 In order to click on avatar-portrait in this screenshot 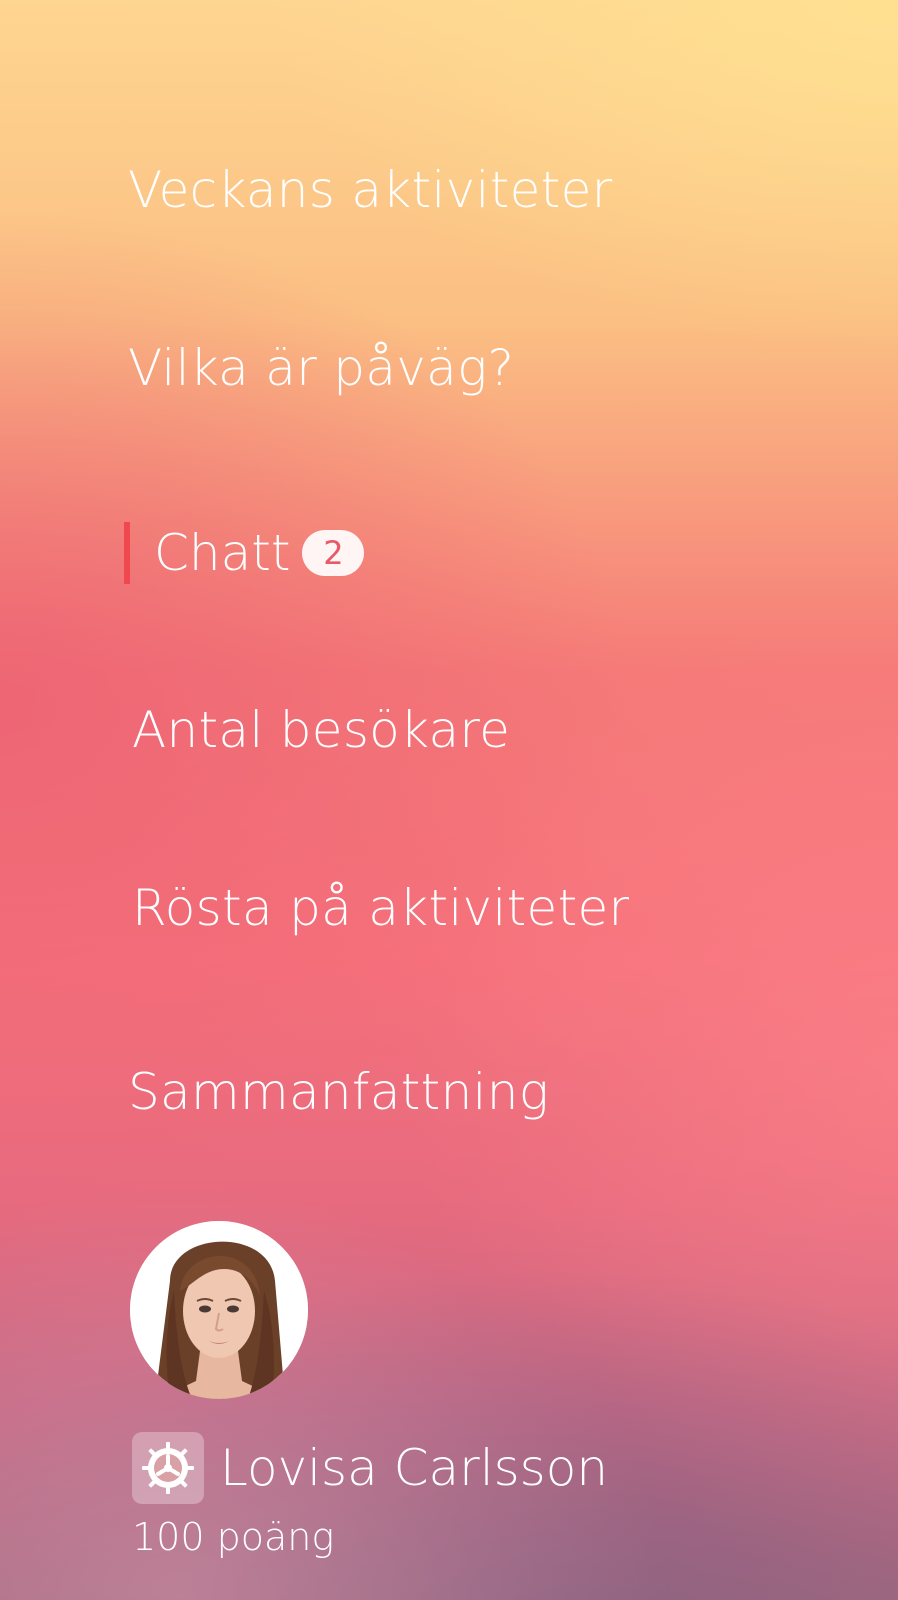, I will do `click(219, 1310)`.